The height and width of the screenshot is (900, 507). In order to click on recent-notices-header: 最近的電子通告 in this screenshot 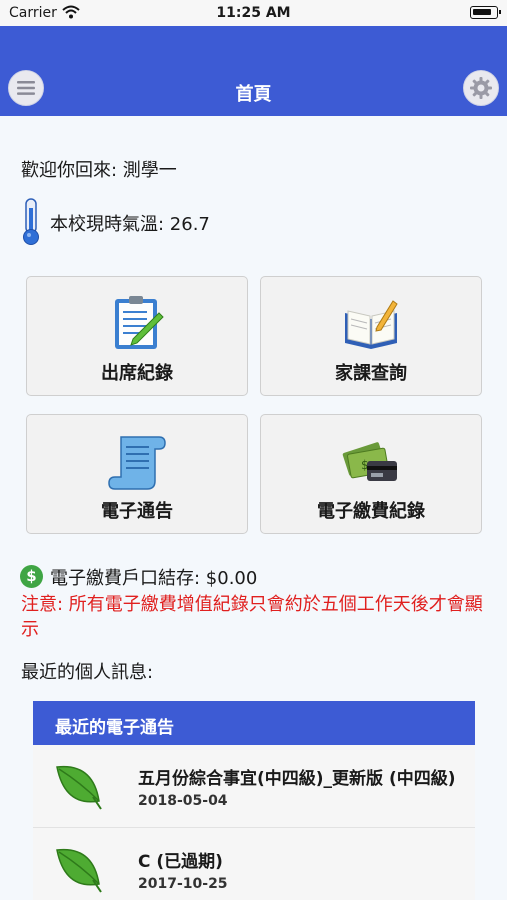, I will do `click(254, 723)`.